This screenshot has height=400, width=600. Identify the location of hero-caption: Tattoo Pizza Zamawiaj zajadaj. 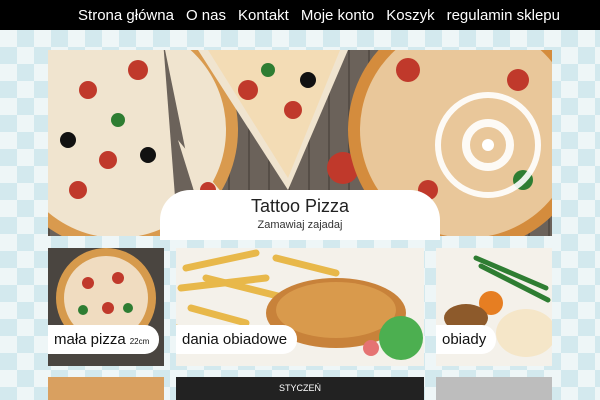
(300, 215).